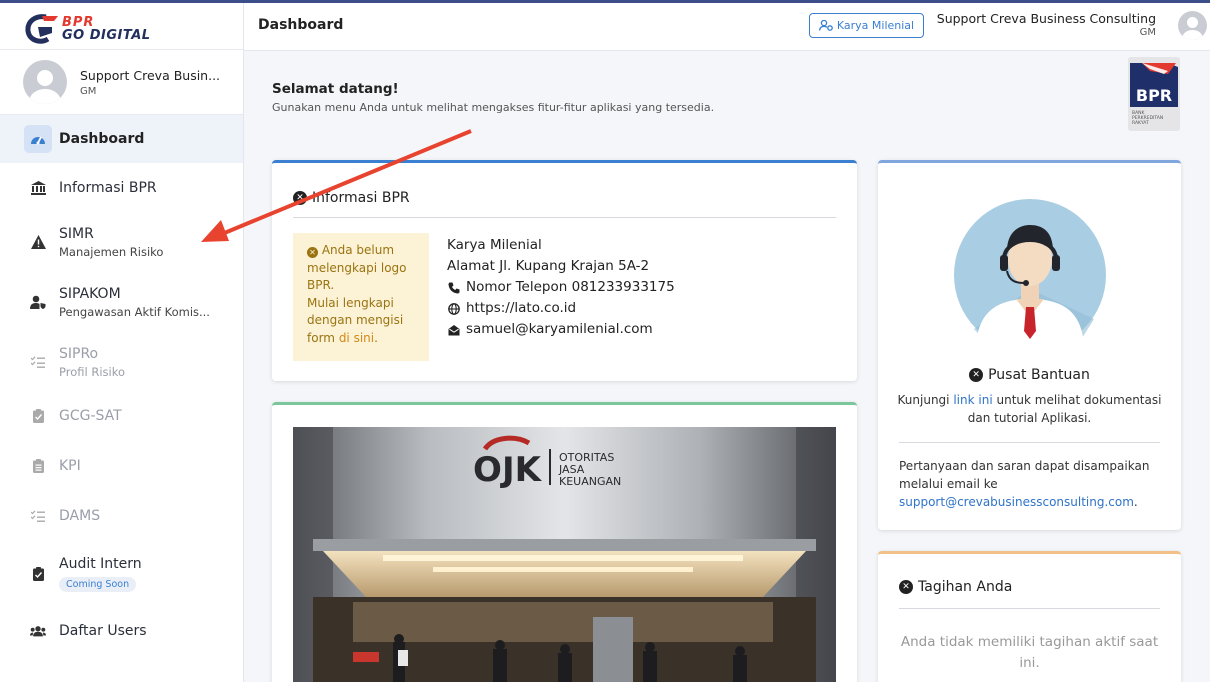 This screenshot has width=1210, height=682. What do you see at coordinates (825, 25) in the screenshot?
I see `user-gear-icon` at bounding box center [825, 25].